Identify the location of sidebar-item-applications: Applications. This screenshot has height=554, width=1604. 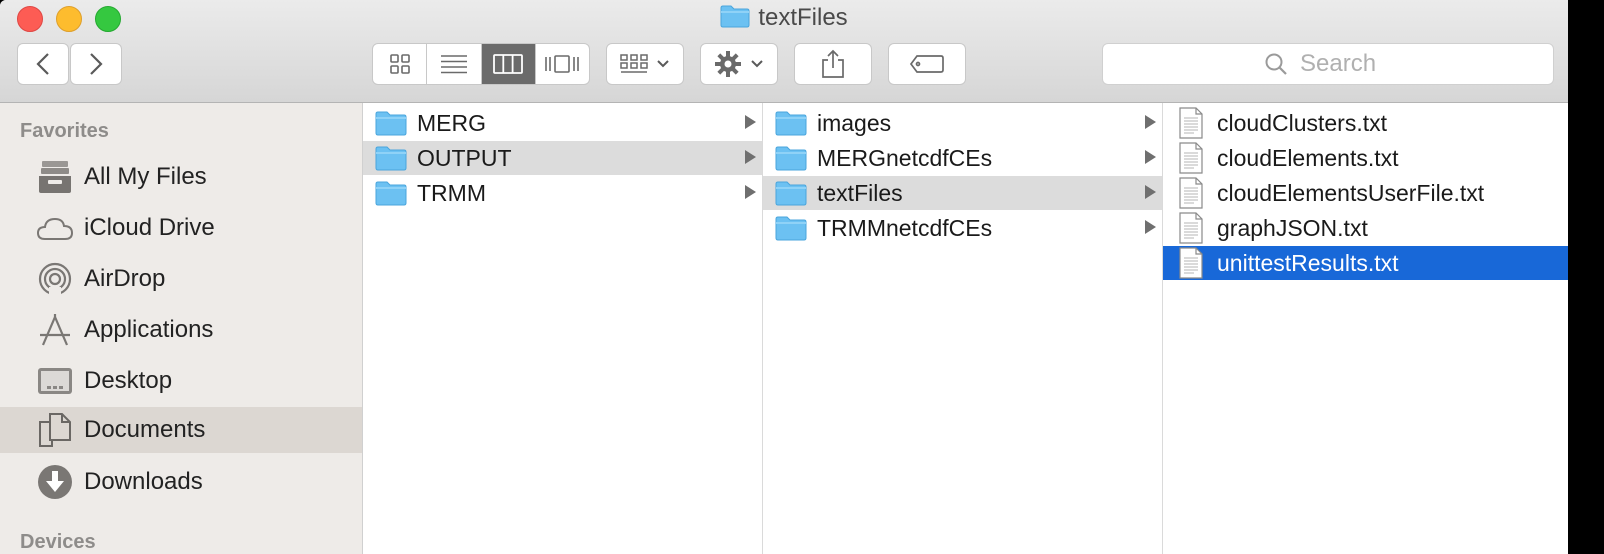
(181, 330).